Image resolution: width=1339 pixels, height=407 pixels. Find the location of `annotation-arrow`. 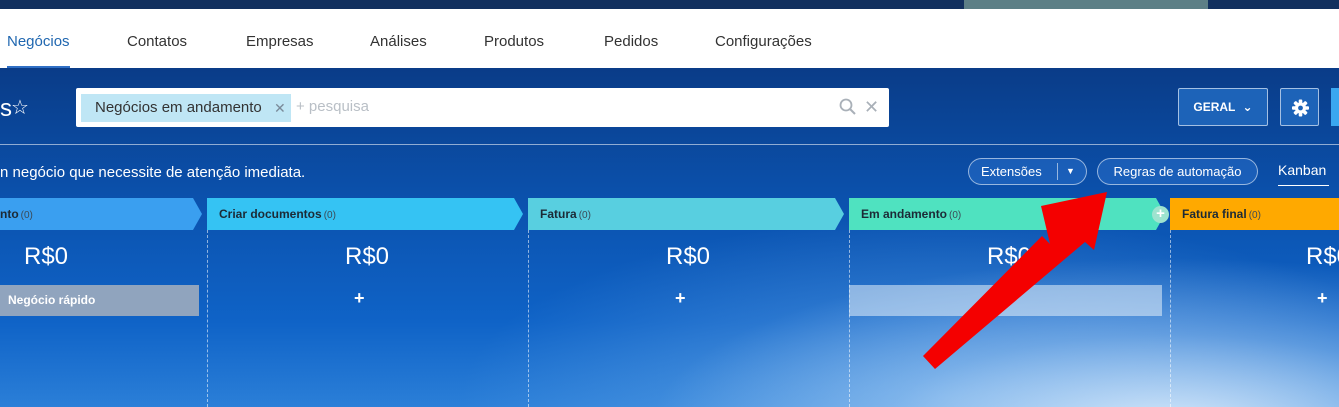

annotation-arrow is located at coordinates (1015, 280).